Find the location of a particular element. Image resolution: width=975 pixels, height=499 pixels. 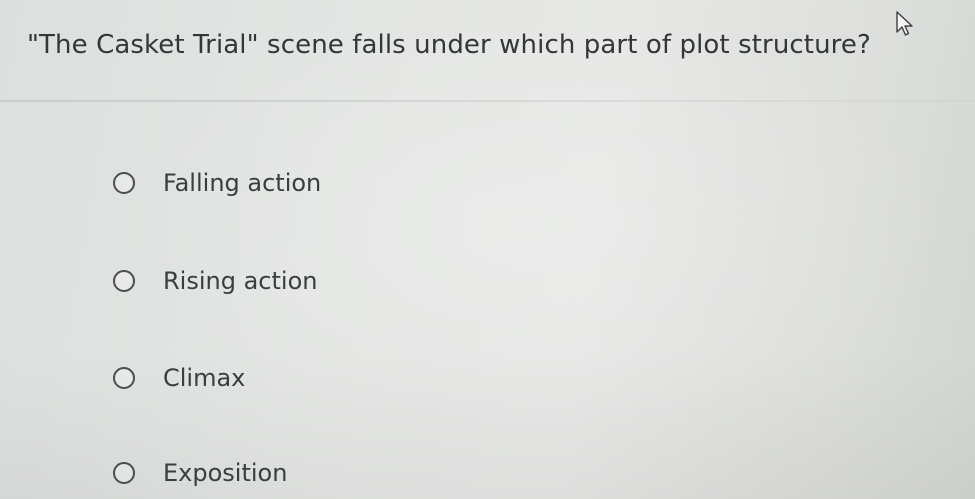

option-label: Exposition is located at coordinates (225, 473).